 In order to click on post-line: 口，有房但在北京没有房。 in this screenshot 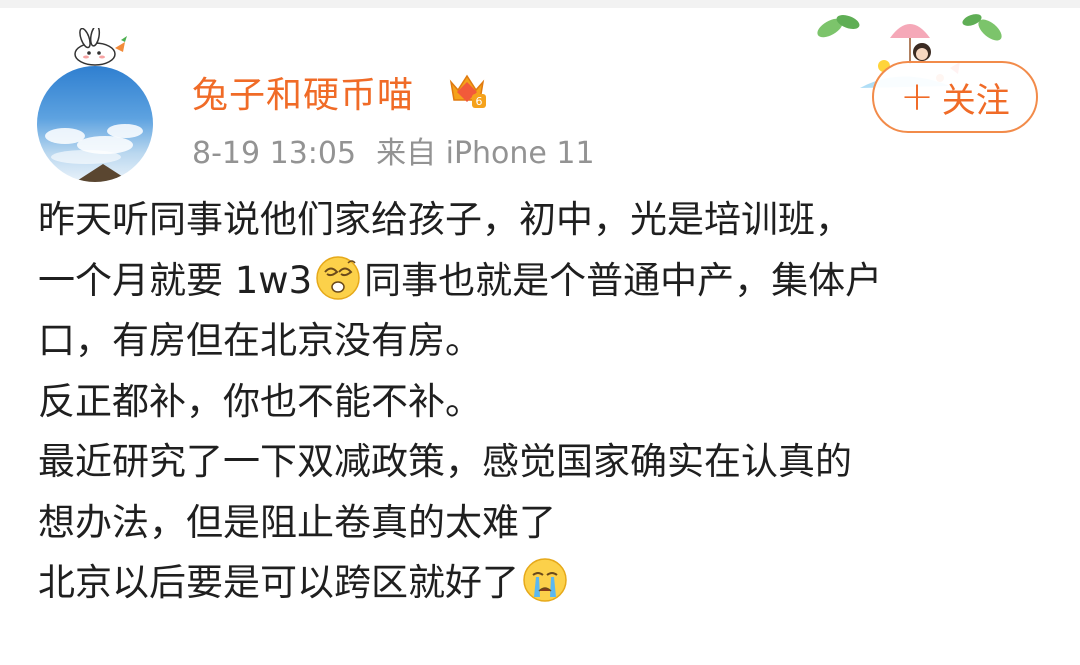, I will do `click(543, 341)`.